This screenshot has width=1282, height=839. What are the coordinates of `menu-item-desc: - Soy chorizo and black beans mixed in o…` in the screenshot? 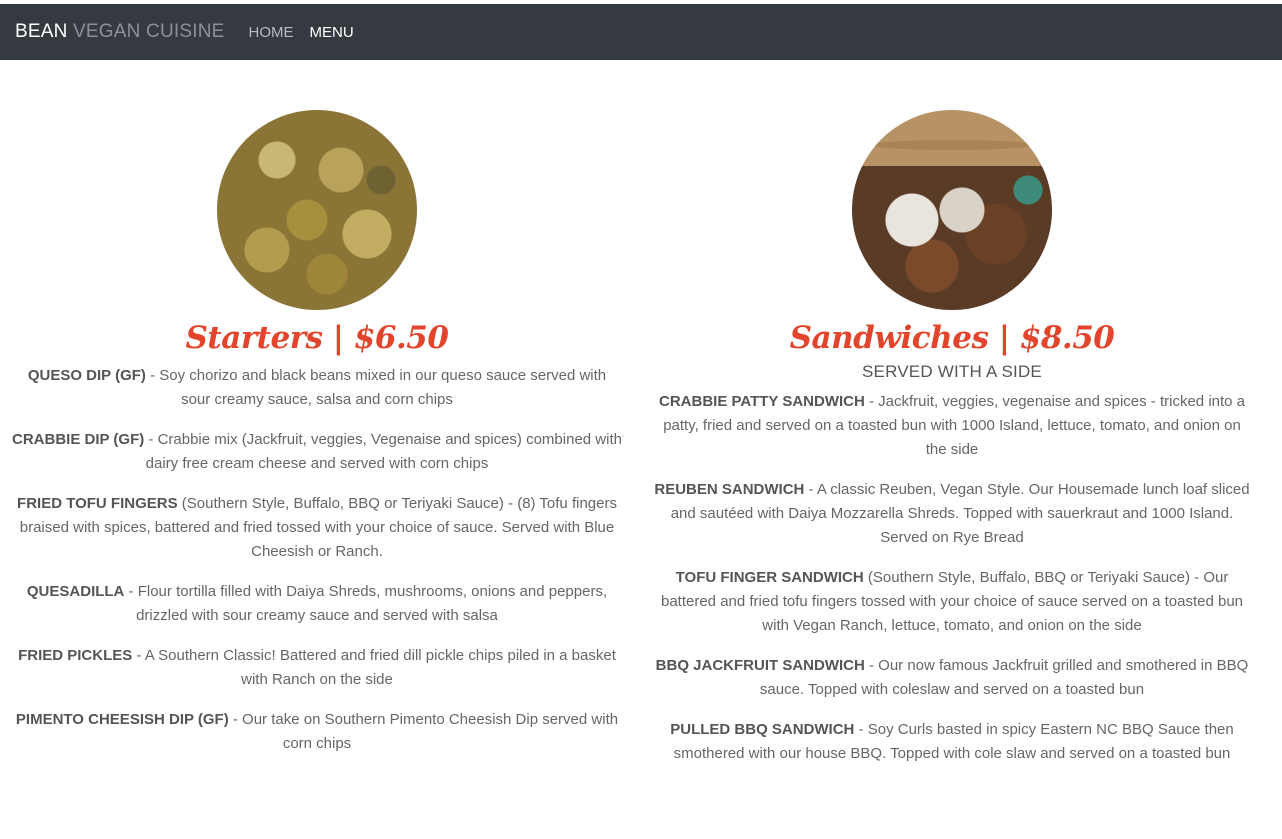 It's located at (376, 387).